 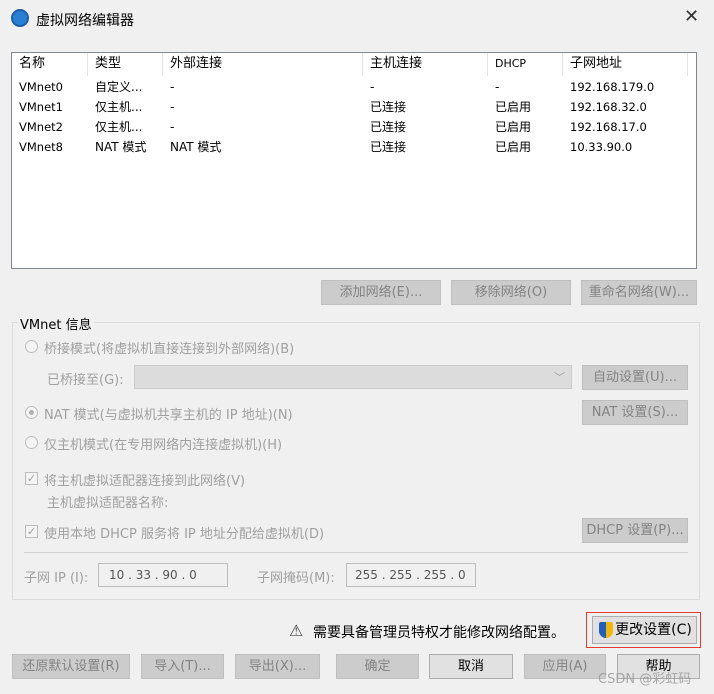 What do you see at coordinates (168, 415) in the screenshot?
I see `nat-label: NAT 模式(与虚拟机共享主机的 IP 地址)(N)` at bounding box center [168, 415].